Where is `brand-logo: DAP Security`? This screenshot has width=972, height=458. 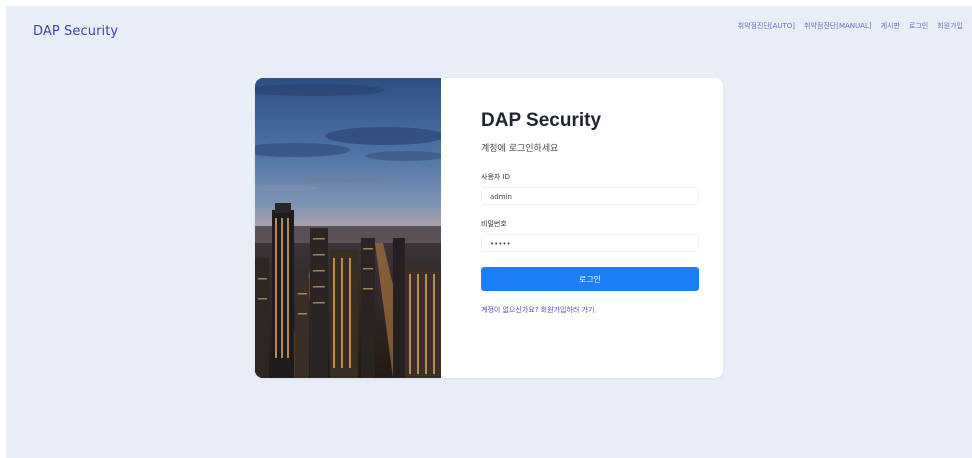 brand-logo: DAP Security is located at coordinates (75, 31).